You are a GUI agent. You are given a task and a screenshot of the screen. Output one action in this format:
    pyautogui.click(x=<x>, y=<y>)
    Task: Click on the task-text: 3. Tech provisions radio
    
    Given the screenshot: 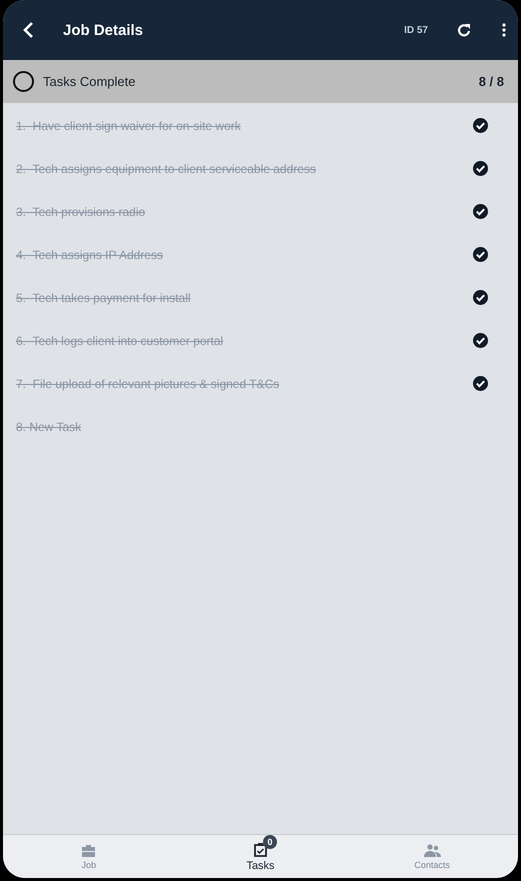 What is the action you would take?
    pyautogui.click(x=244, y=211)
    